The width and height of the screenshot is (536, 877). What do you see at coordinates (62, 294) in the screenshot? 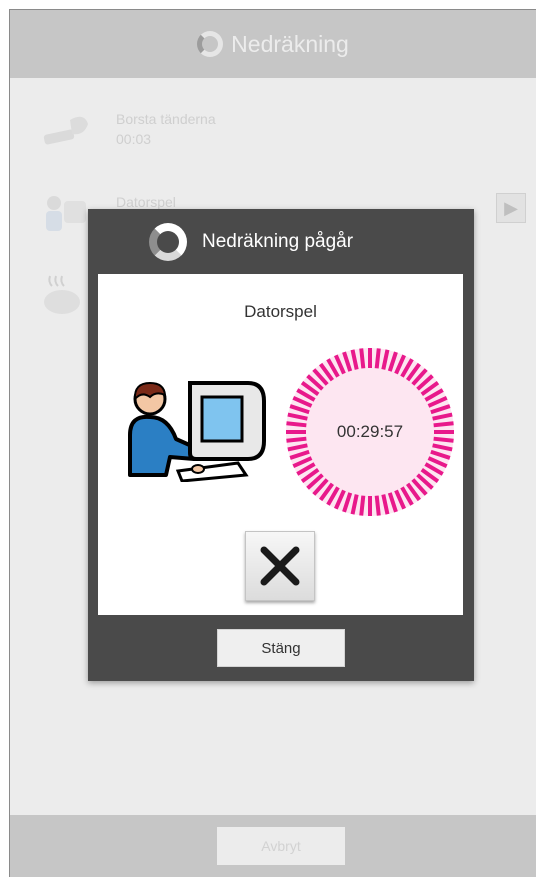
I see `cooking-pot-icon` at bounding box center [62, 294].